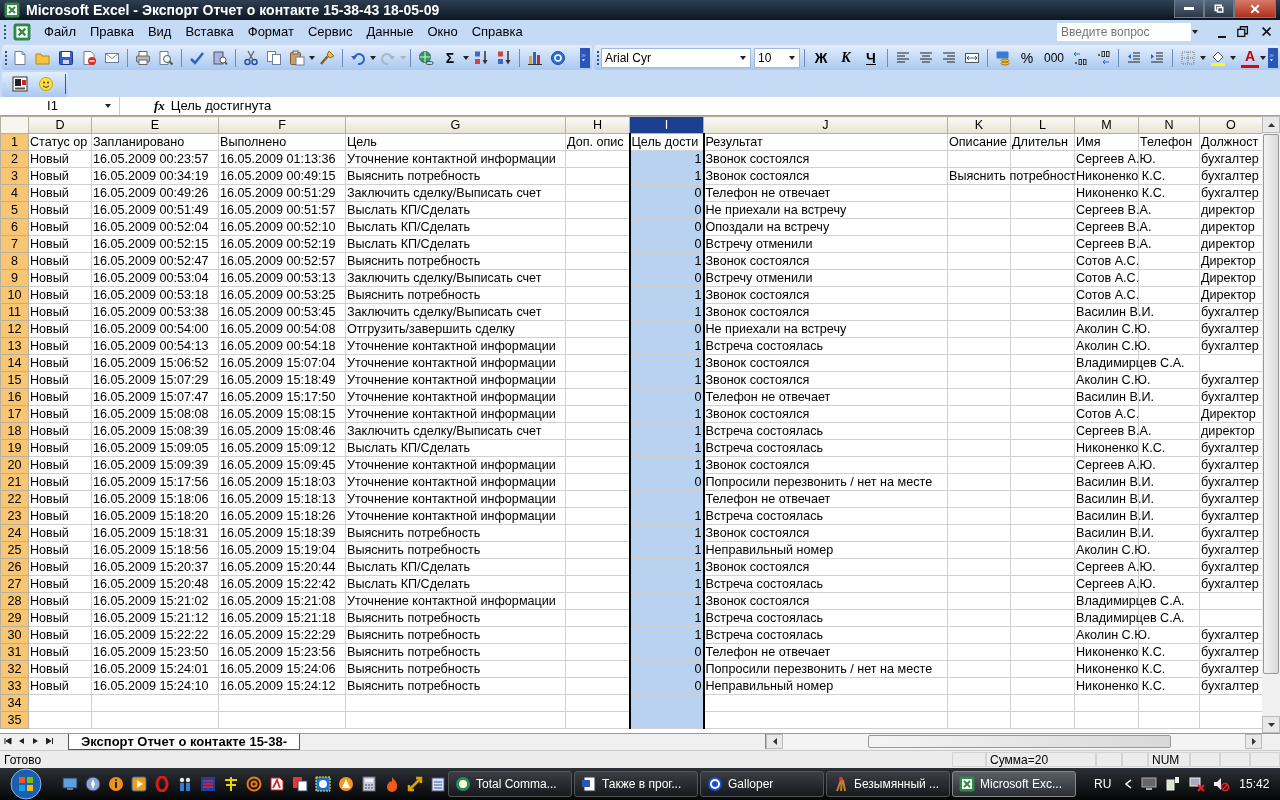  Describe the element at coordinates (903, 57) in the screenshot. I see `align-left-icon` at that location.